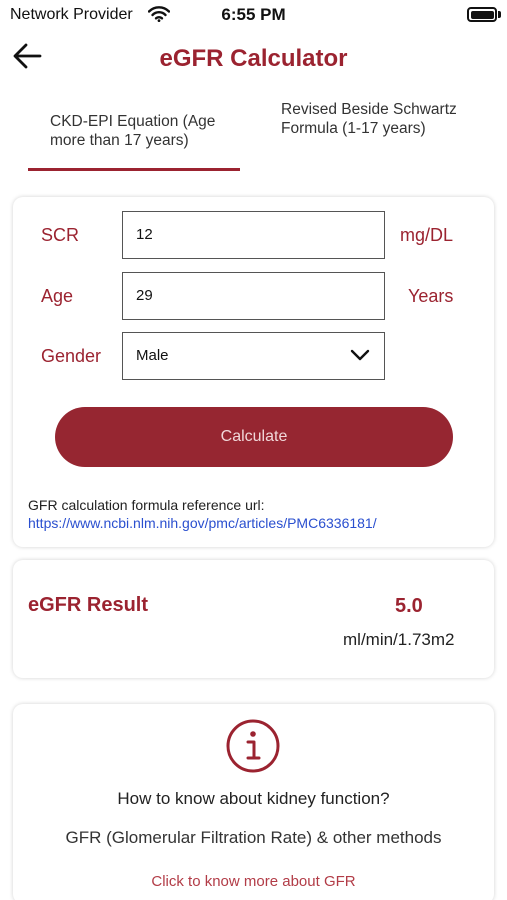  Describe the element at coordinates (253, 619) in the screenshot. I see `result-card: eGFR Result 5.0 ml/min/1.73m2` at that location.